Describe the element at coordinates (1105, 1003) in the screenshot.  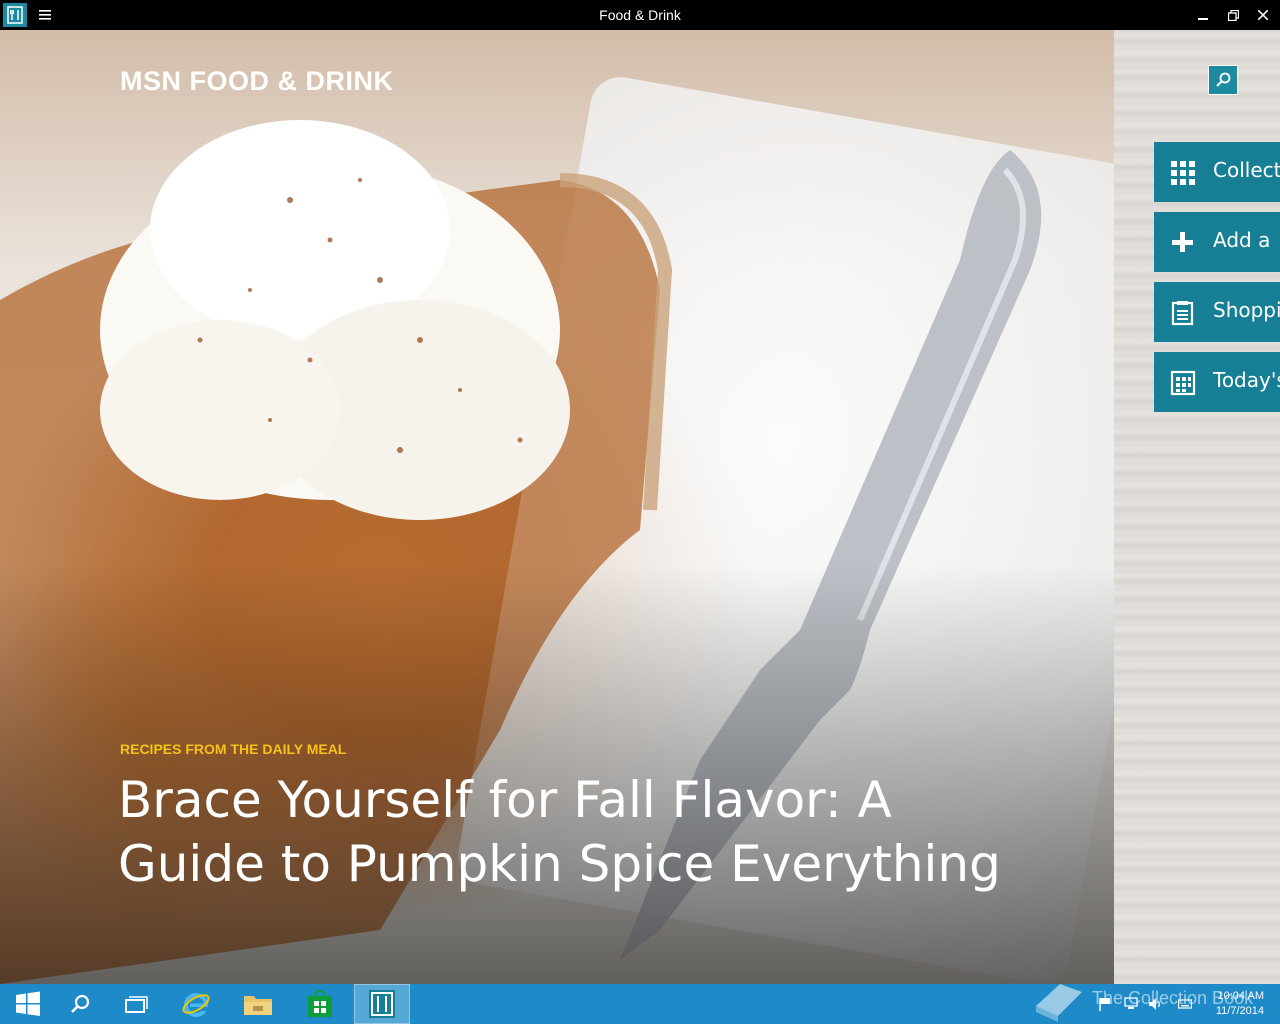
I see `flag-icon` at that location.